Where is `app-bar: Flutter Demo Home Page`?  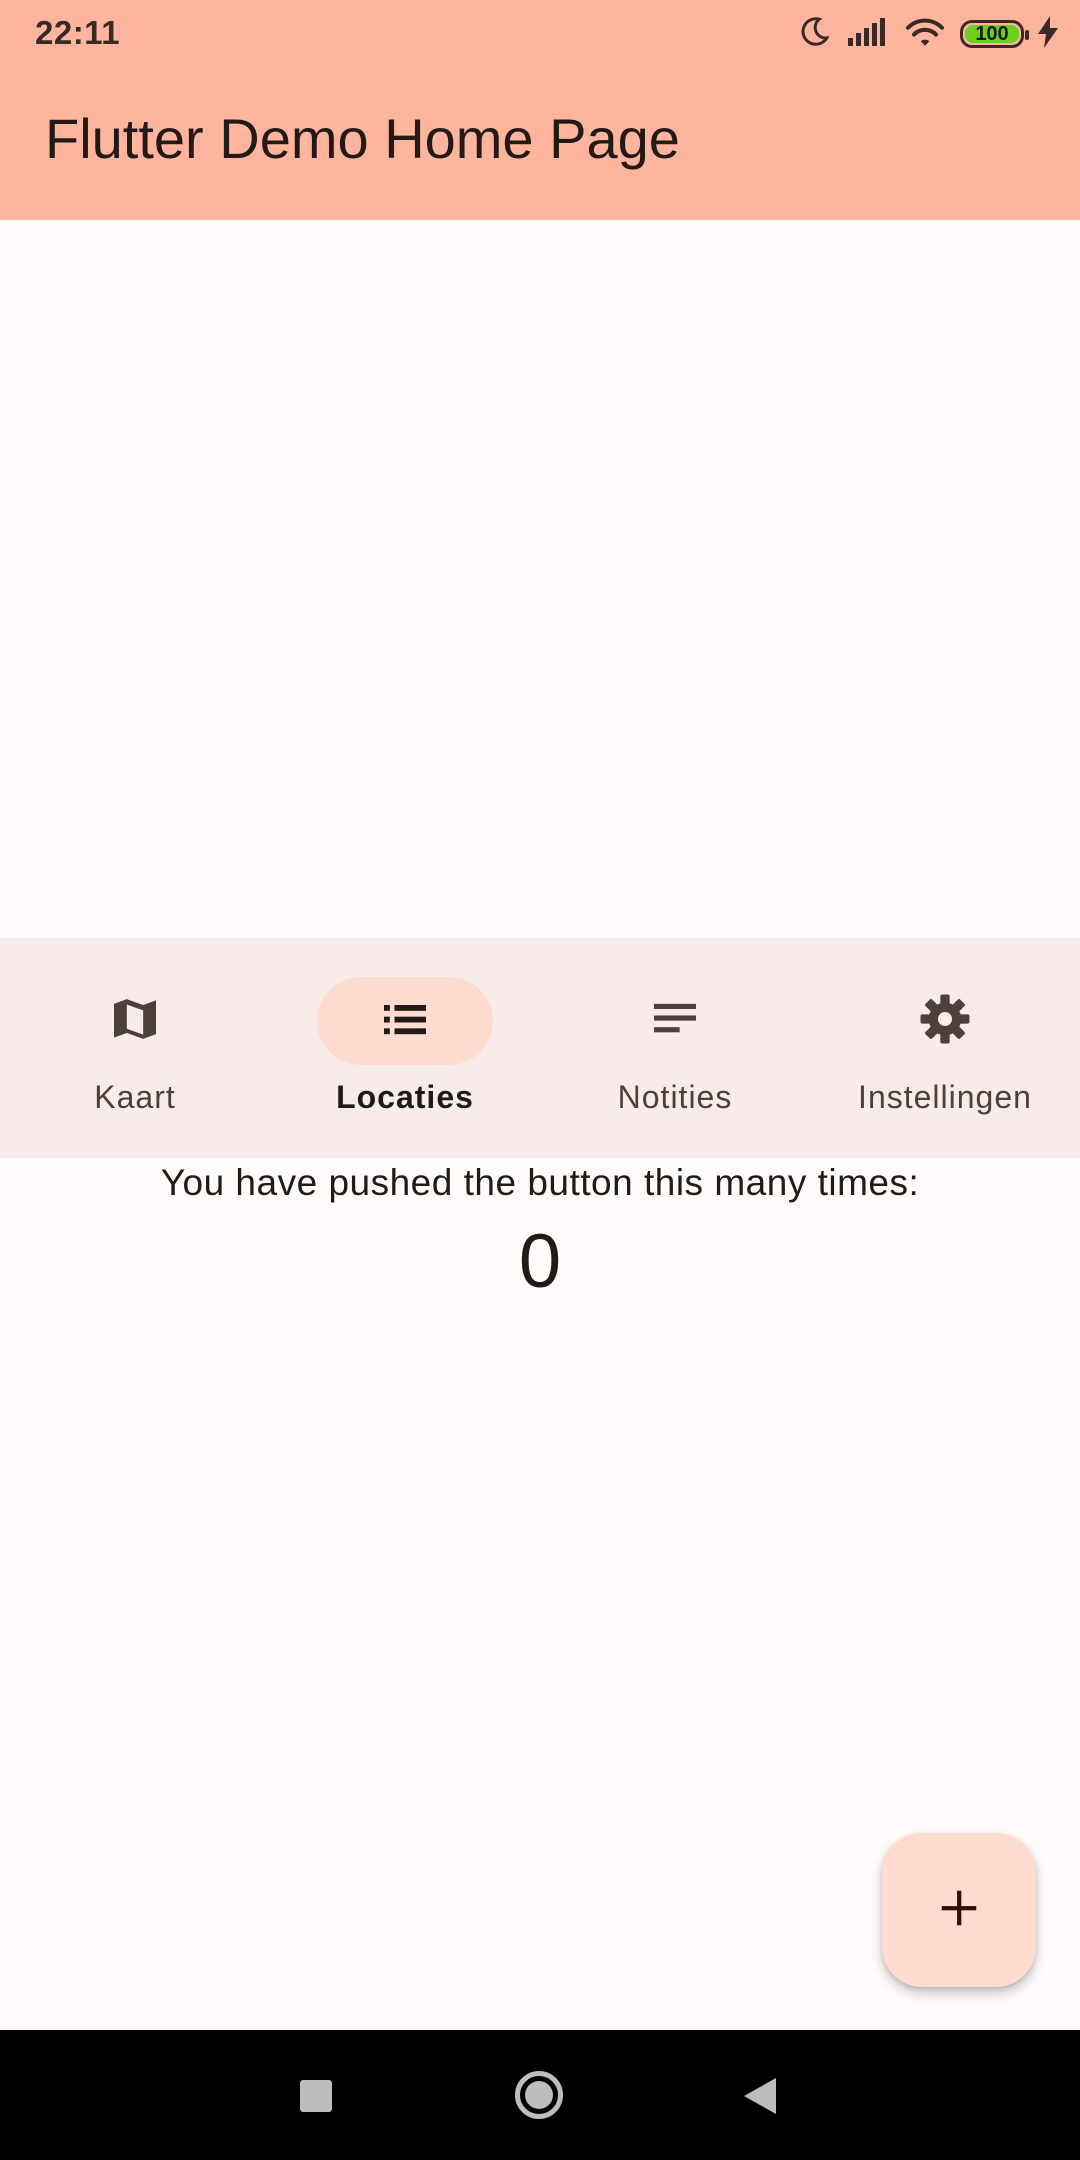
app-bar: Flutter Demo Home Page is located at coordinates (540, 143).